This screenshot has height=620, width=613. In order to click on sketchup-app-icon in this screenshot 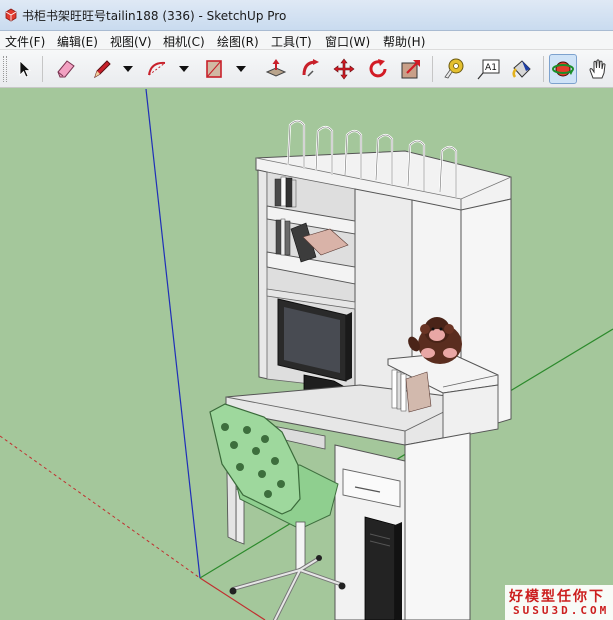, I will do `click(11, 15)`.